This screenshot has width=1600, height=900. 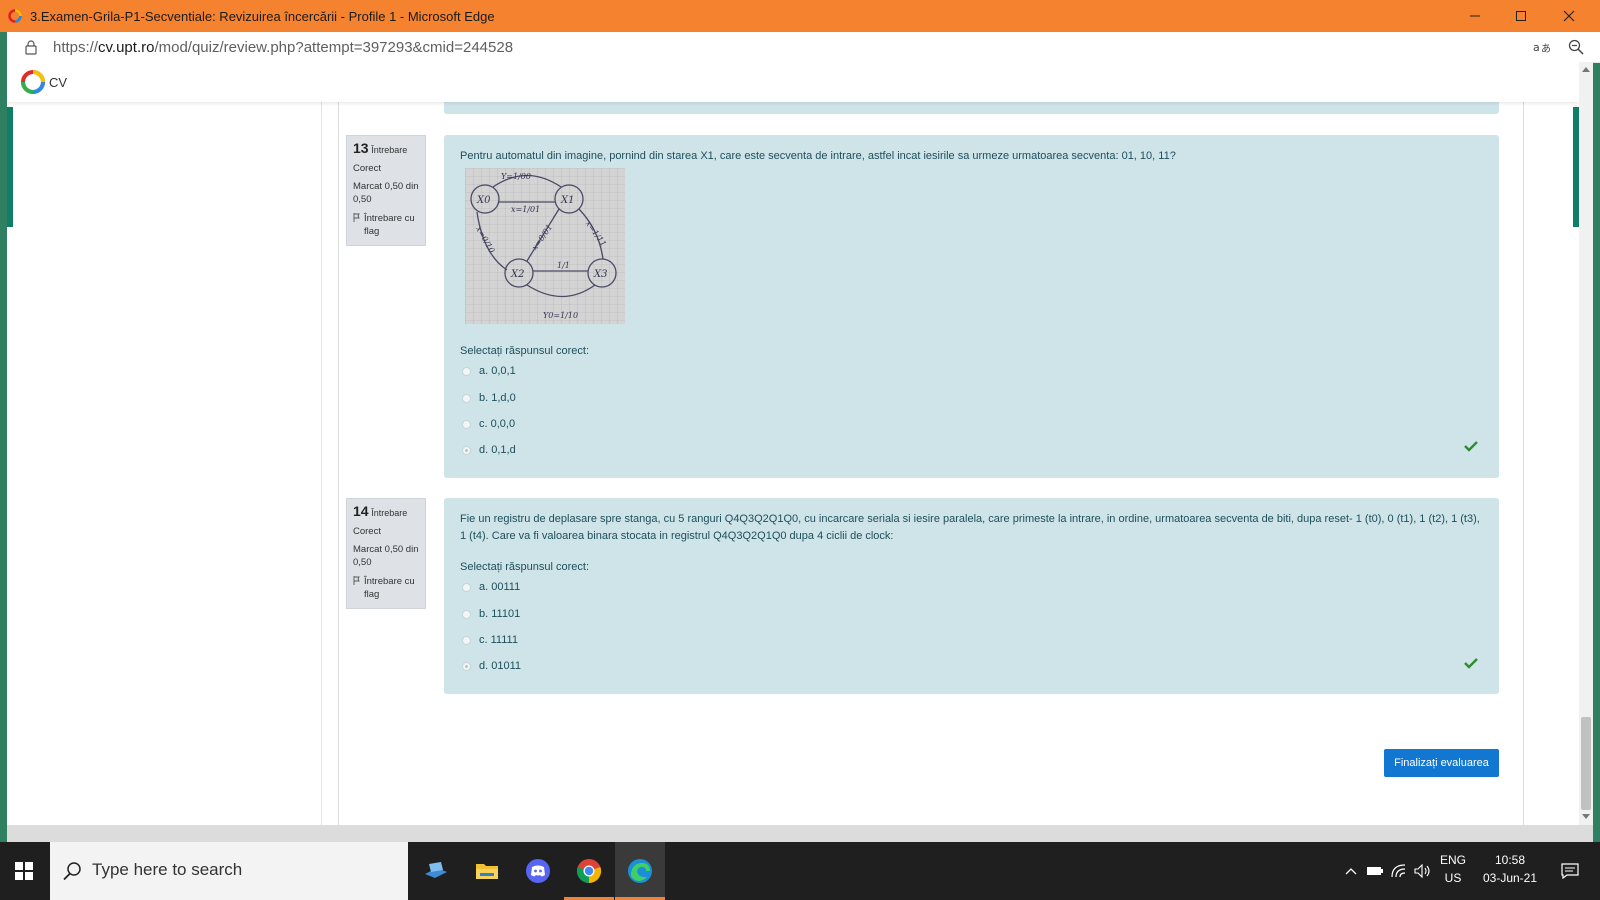 I want to click on search-icon, so click(x=72, y=871).